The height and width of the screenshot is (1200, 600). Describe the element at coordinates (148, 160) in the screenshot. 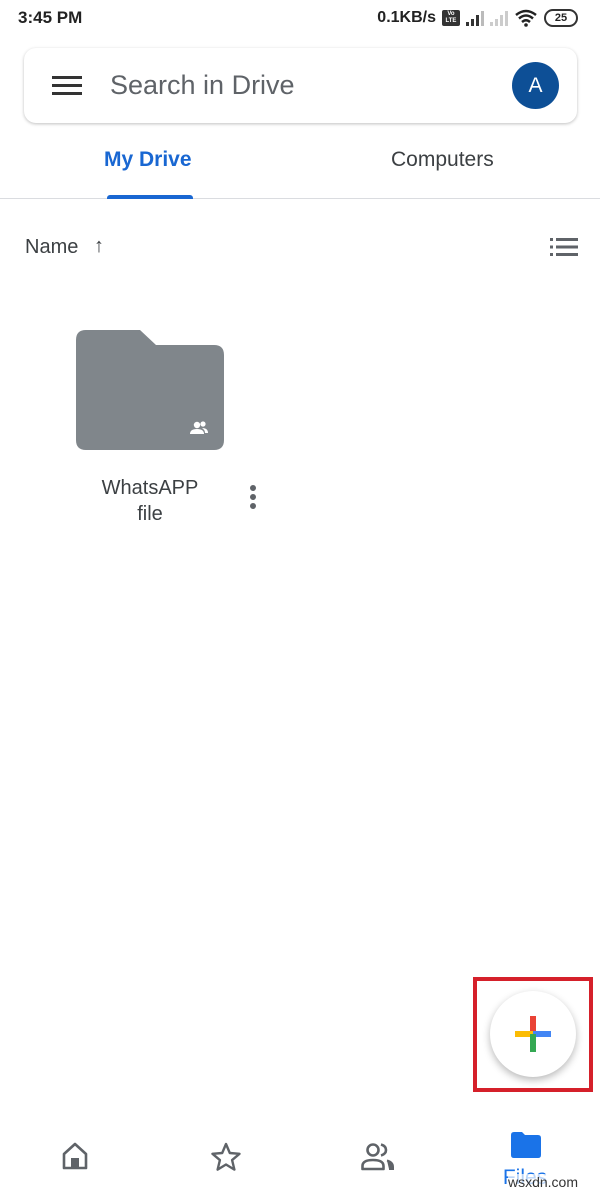

I see `tab-my-drive: My Drive` at that location.